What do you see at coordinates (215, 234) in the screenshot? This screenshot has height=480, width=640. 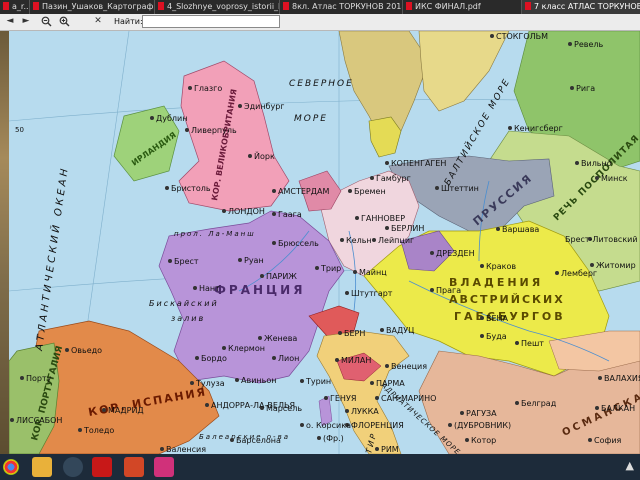 I see `la-manche-label: прол. Ла-Манш` at bounding box center [215, 234].